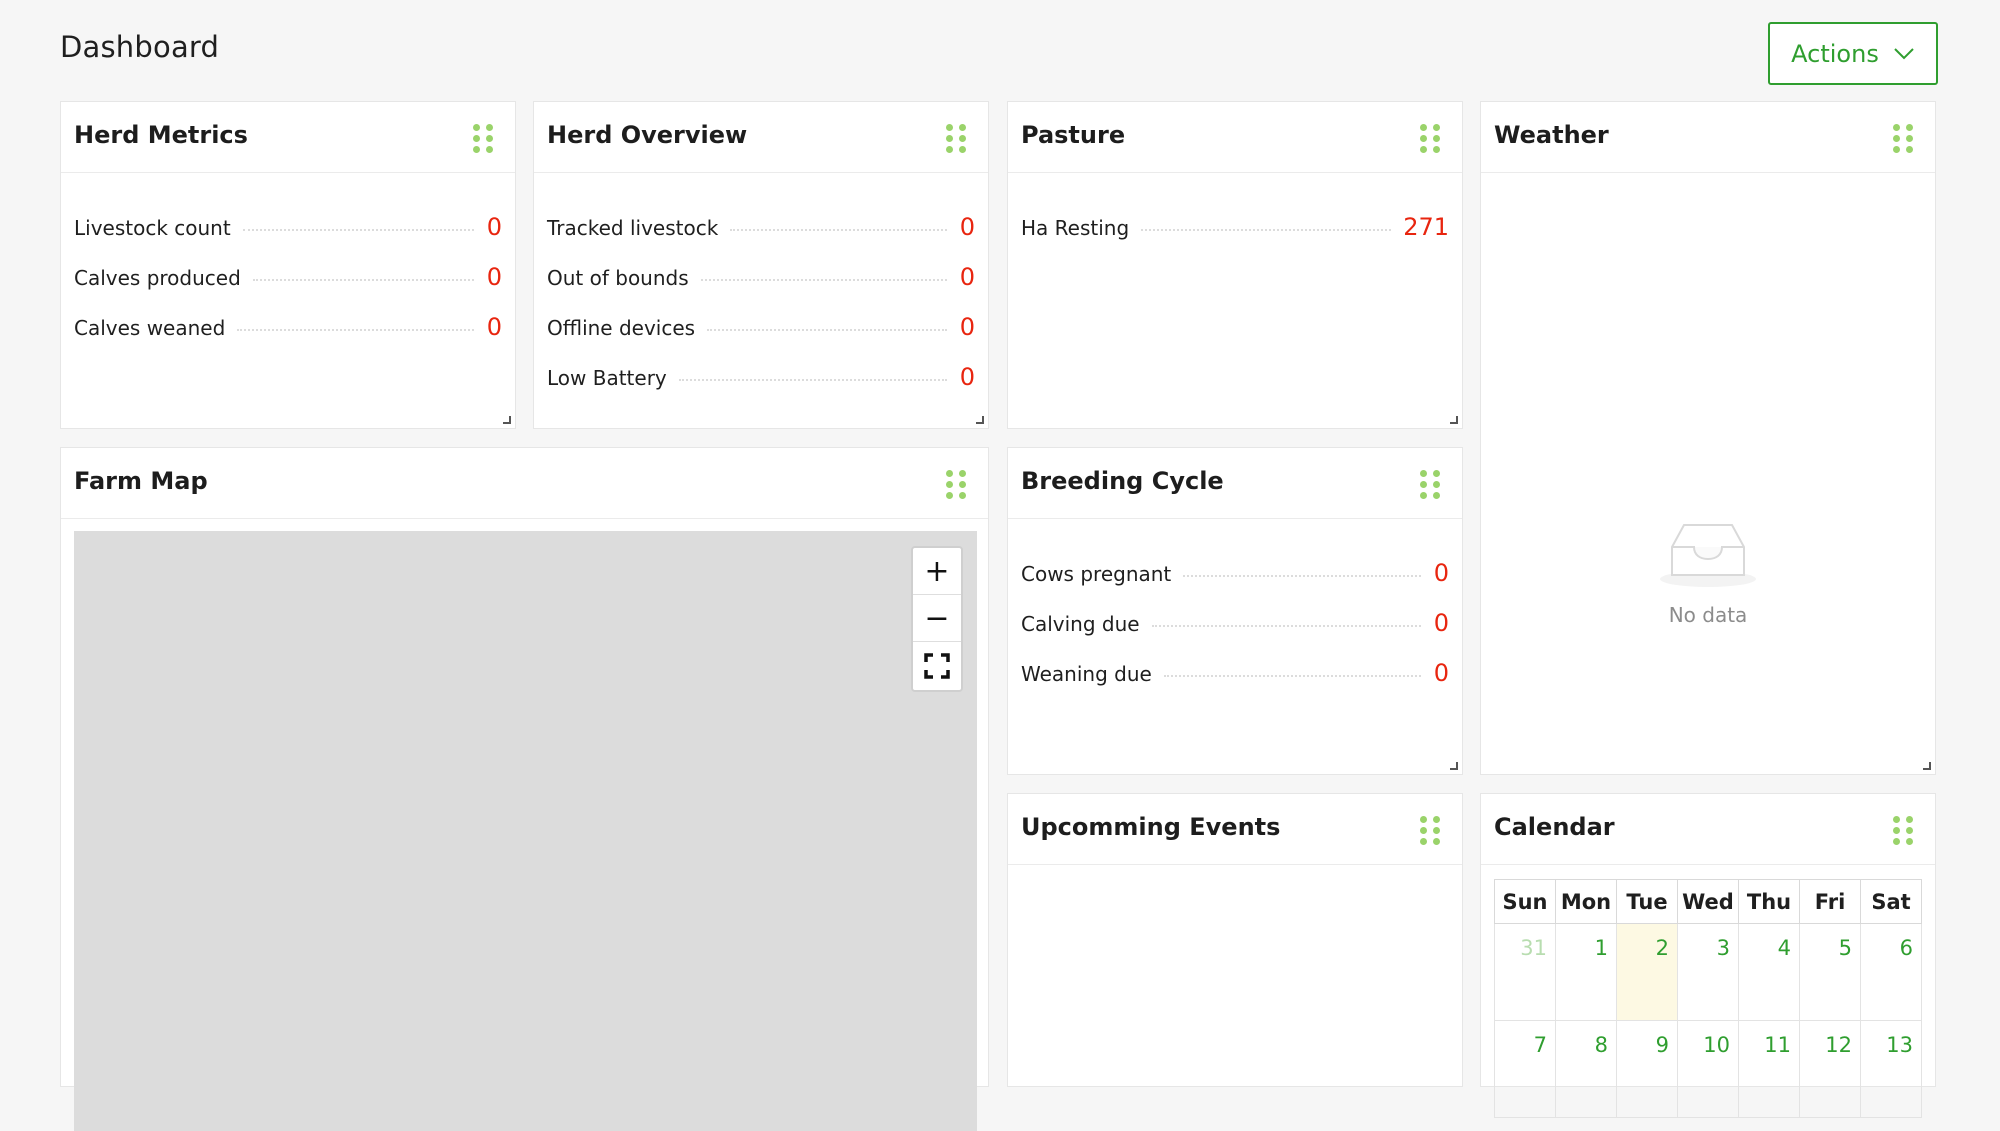 The image size is (2000, 1131). What do you see at coordinates (1525, 972) in the screenshot?
I see `calendar-day: 31` at bounding box center [1525, 972].